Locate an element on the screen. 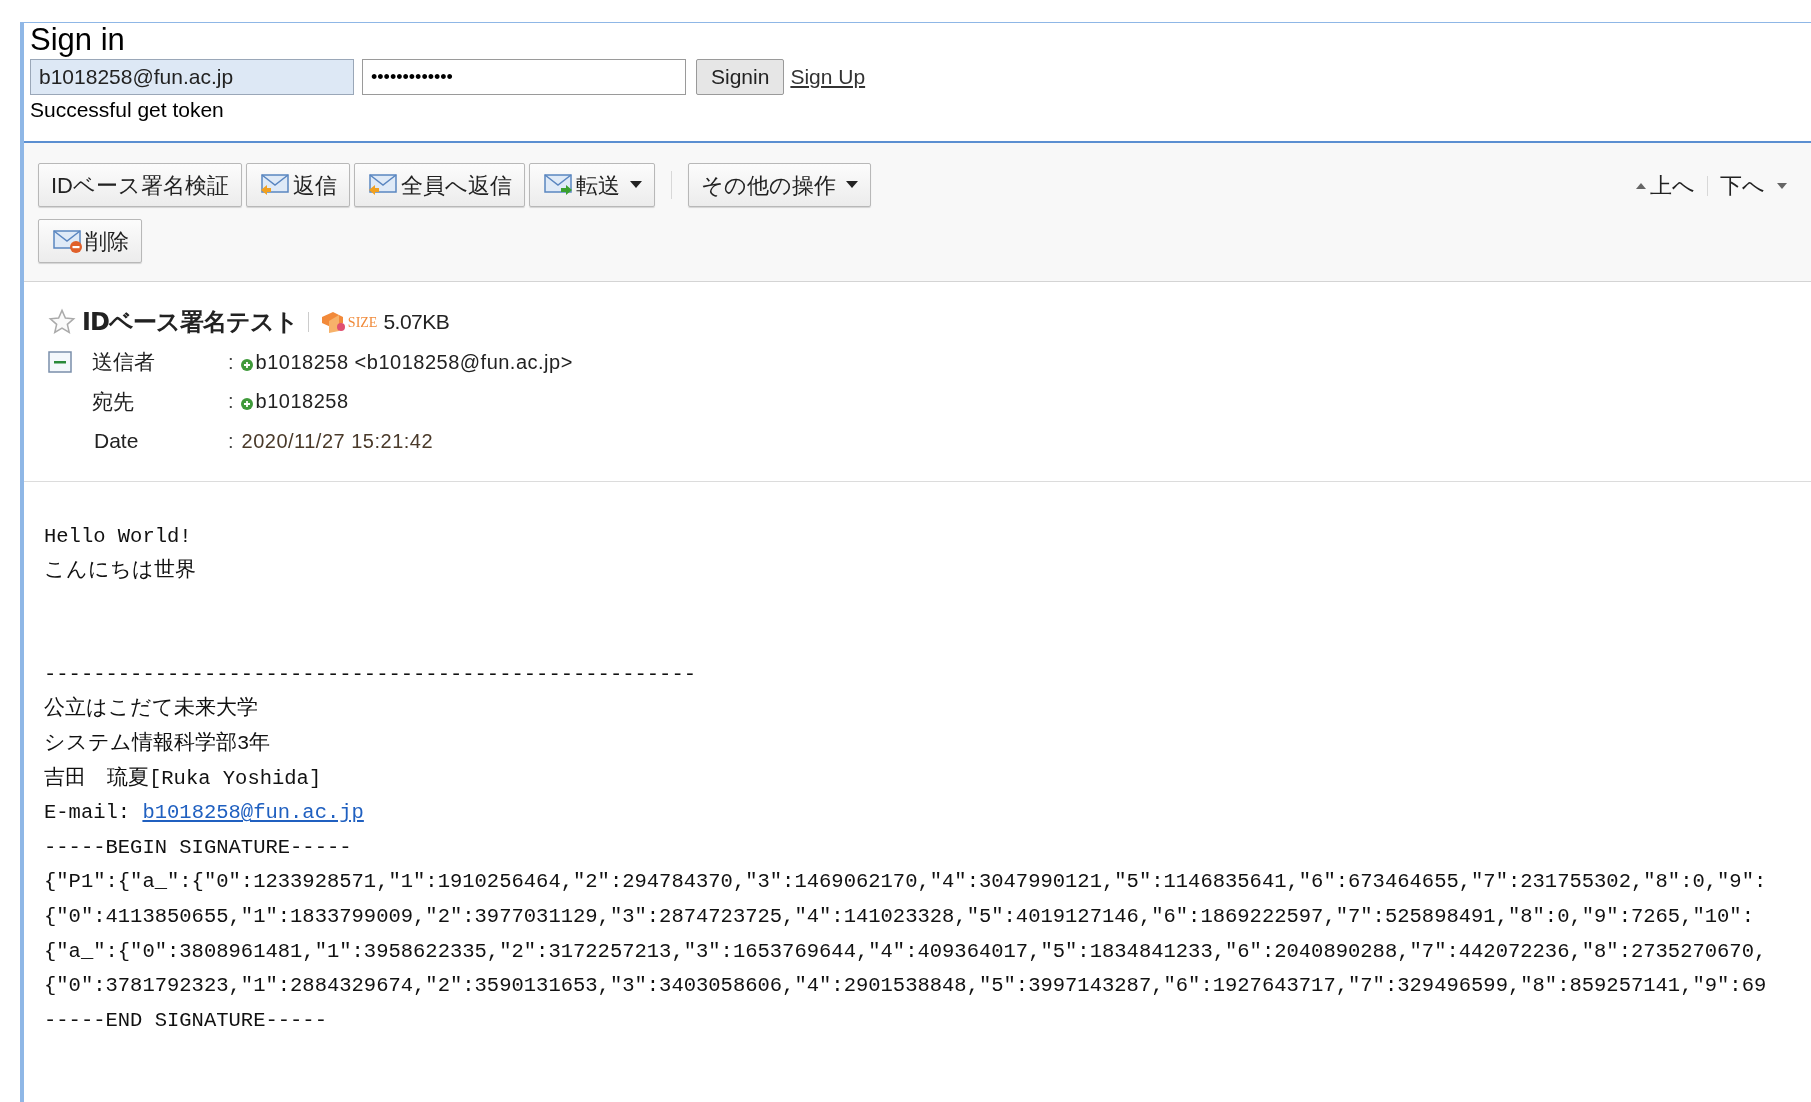 This screenshot has width=1811, height=1102. status-text: Successful get token is located at coordinates (127, 110).